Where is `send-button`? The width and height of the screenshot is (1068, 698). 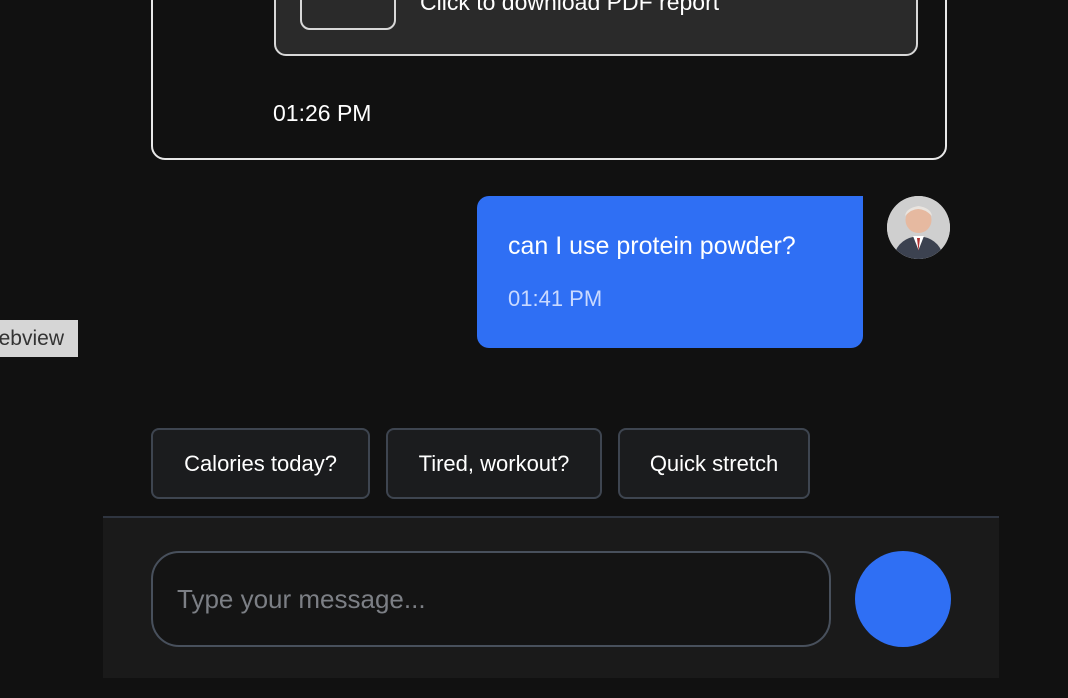
send-button is located at coordinates (903, 599).